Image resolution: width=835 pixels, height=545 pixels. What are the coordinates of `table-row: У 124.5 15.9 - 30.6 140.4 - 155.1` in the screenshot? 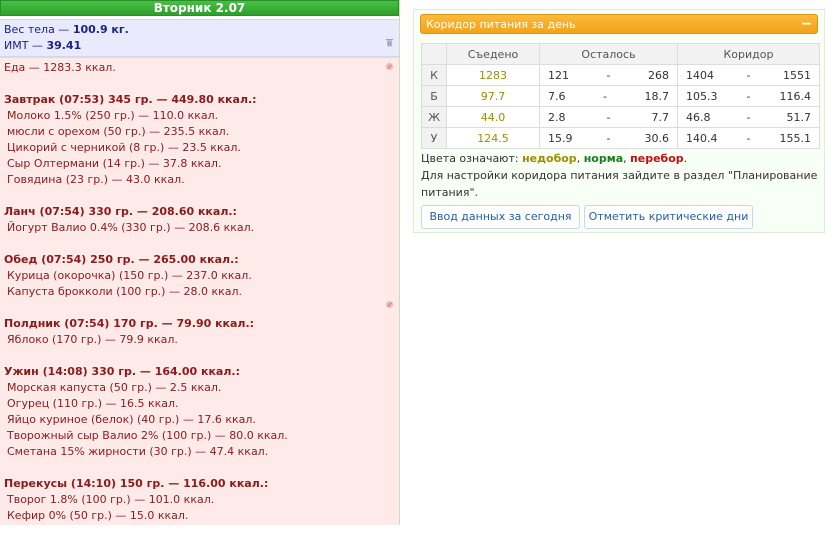 It's located at (620, 138).